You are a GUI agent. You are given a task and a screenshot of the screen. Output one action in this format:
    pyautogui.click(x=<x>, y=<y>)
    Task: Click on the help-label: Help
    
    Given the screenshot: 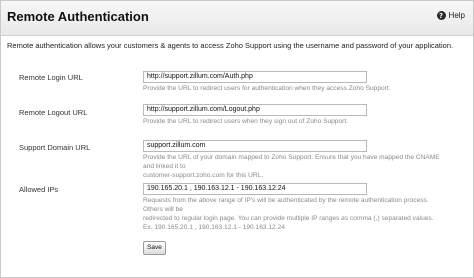 What is the action you would take?
    pyautogui.click(x=456, y=15)
    